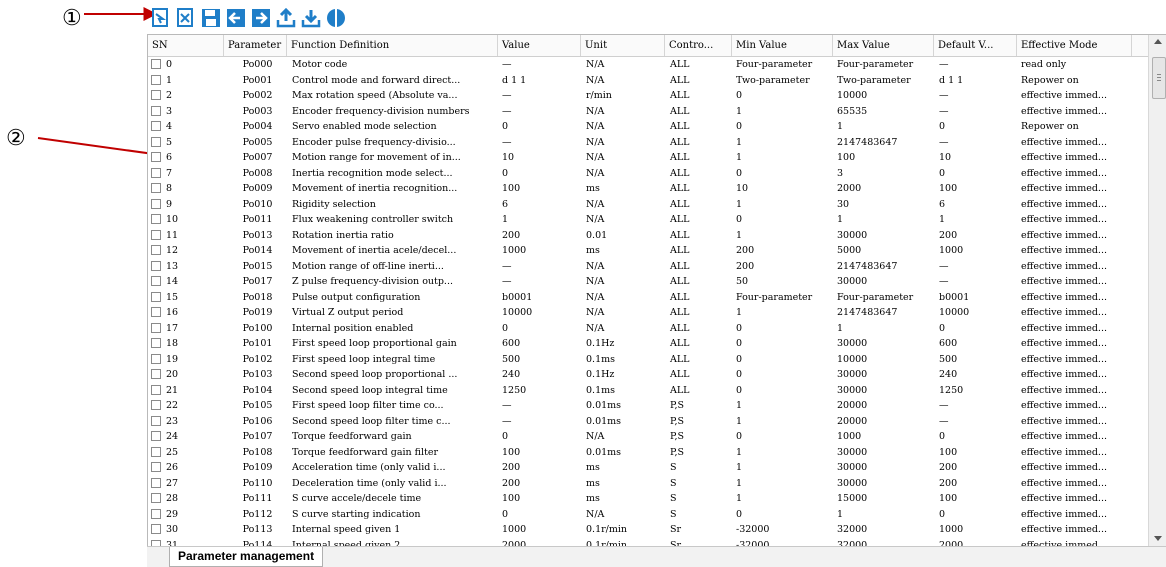  Describe the element at coordinates (852, 405) in the screenshot. I see `table-cell: 20000` at that location.